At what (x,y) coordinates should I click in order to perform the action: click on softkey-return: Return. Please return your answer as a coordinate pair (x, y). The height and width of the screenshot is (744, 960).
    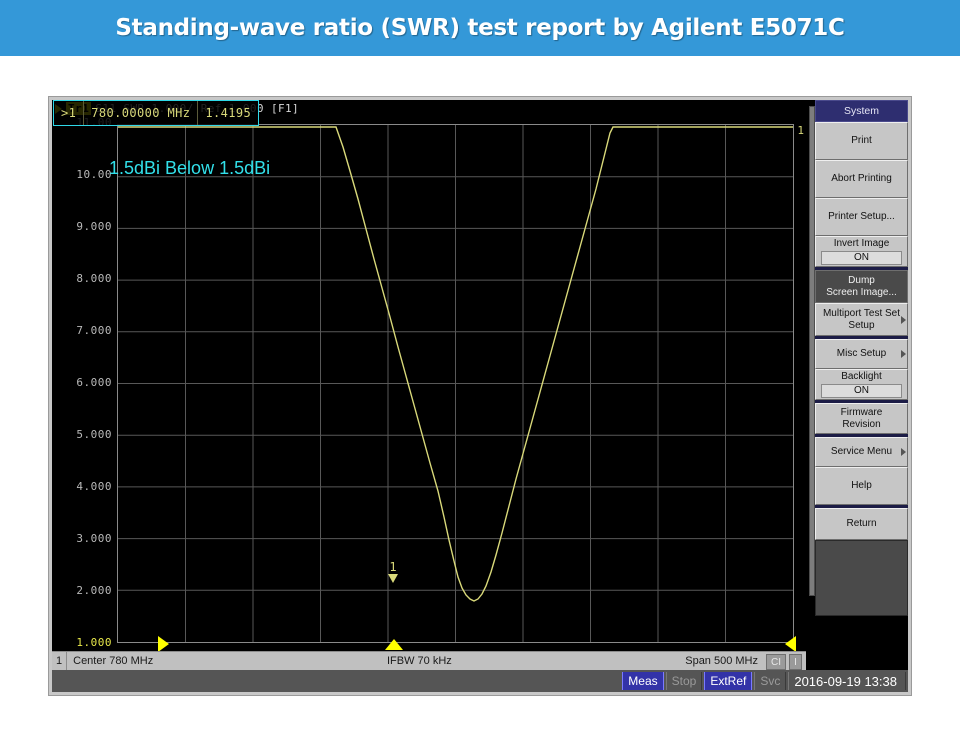
    Looking at the image, I should click on (861, 524).